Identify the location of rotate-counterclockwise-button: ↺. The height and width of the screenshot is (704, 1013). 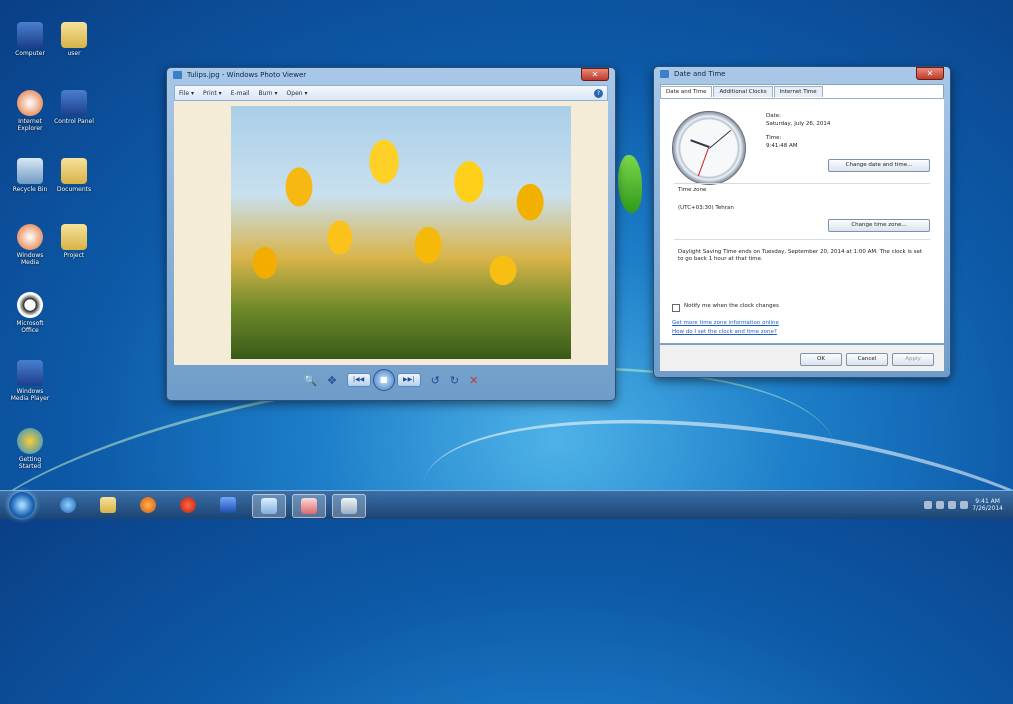
(435, 380).